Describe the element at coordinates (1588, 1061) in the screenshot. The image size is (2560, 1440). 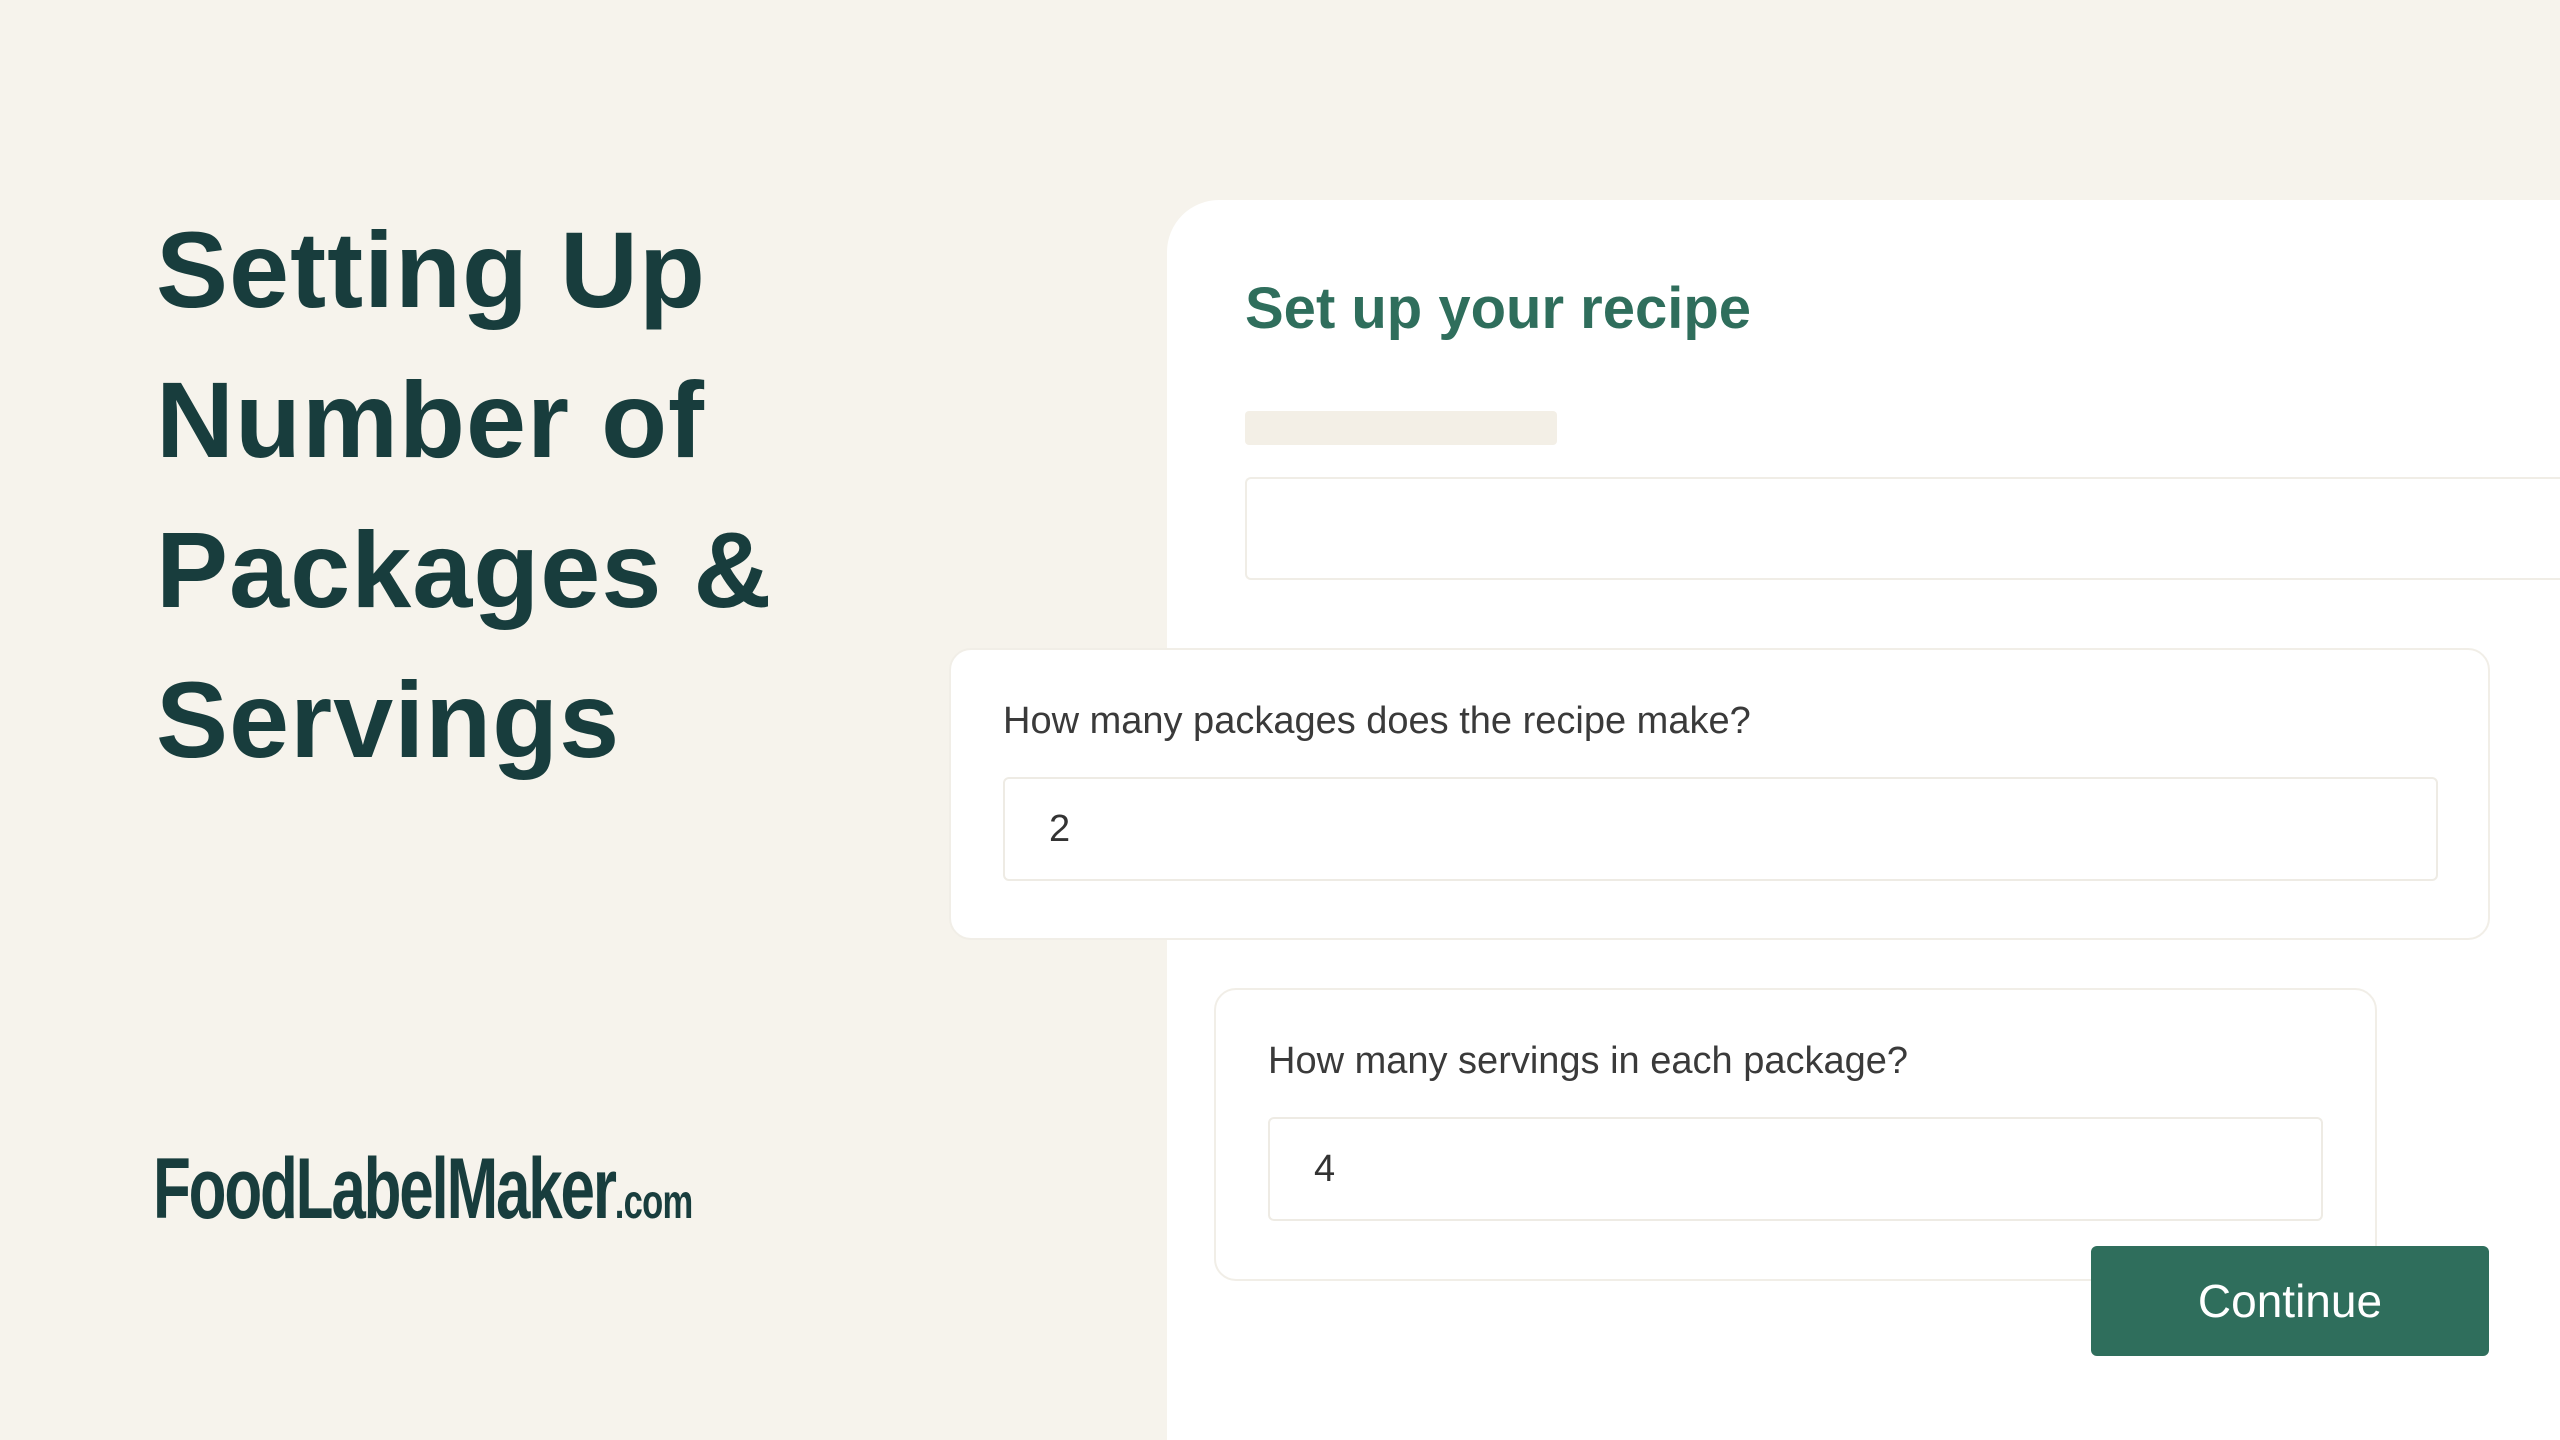
I see `servings-question: How many servings in each package?` at that location.